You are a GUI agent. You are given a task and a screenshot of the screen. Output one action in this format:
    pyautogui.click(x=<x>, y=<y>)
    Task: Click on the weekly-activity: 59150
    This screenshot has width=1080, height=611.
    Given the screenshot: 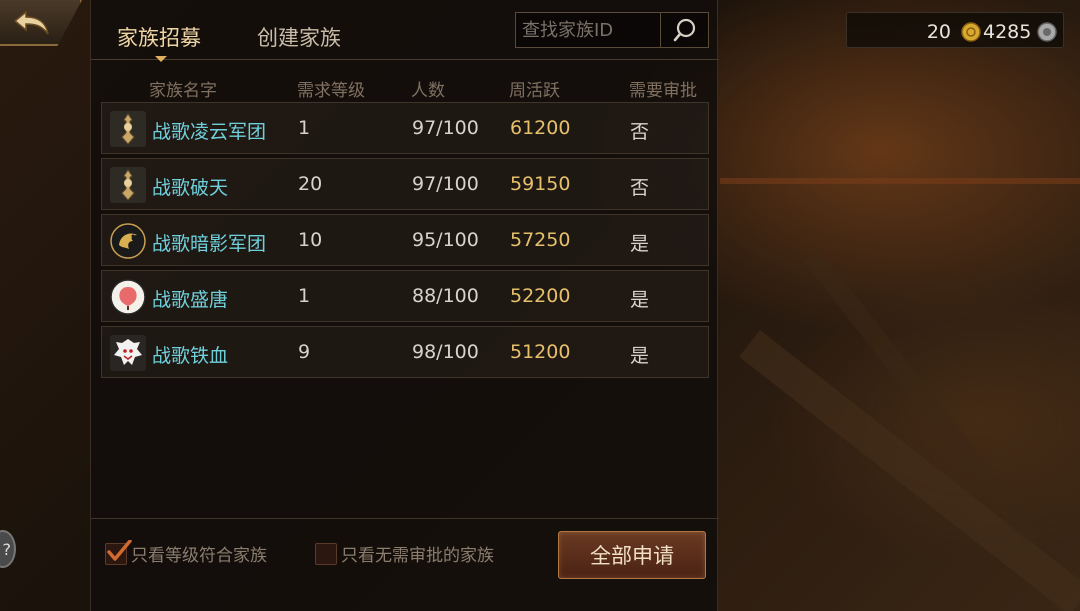 What is the action you would take?
    pyautogui.click(x=540, y=184)
    